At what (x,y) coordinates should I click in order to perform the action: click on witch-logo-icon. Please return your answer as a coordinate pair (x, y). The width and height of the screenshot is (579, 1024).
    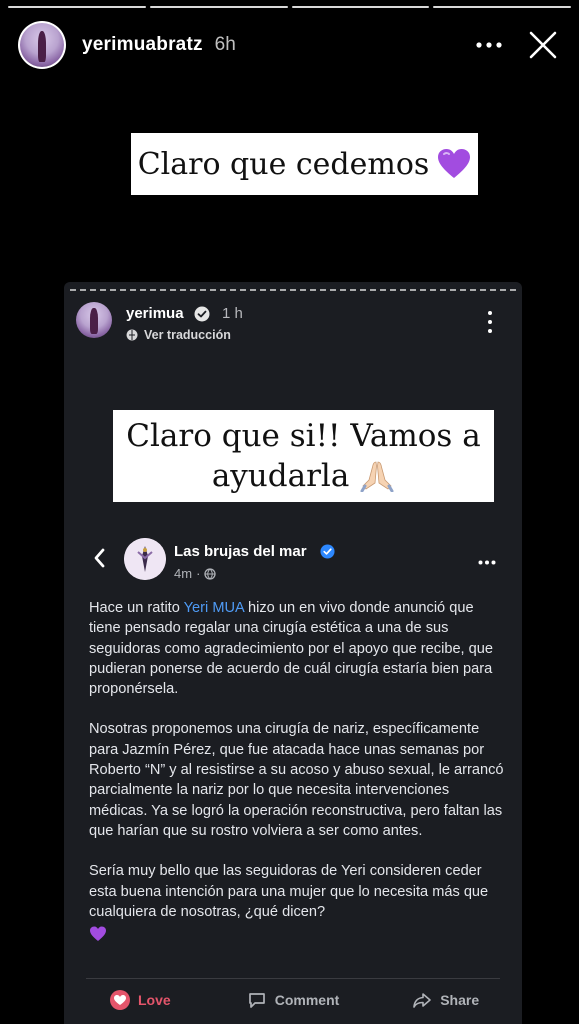
    Looking at the image, I should click on (145, 559).